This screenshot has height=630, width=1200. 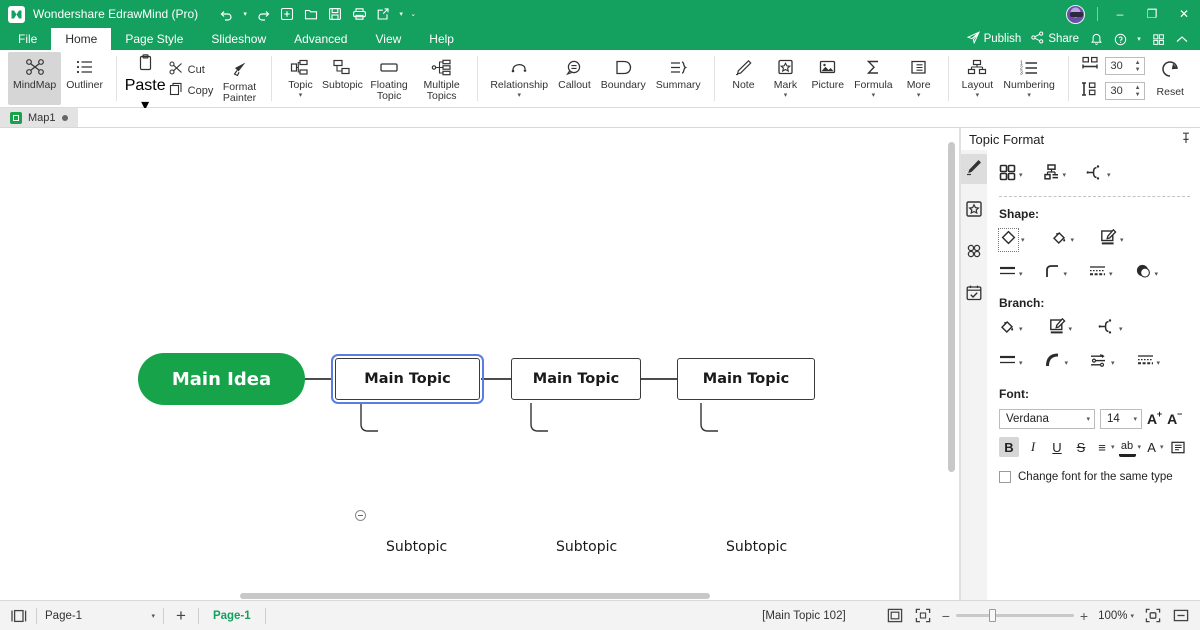 I want to click on fit-page-icon, so click(x=895, y=616).